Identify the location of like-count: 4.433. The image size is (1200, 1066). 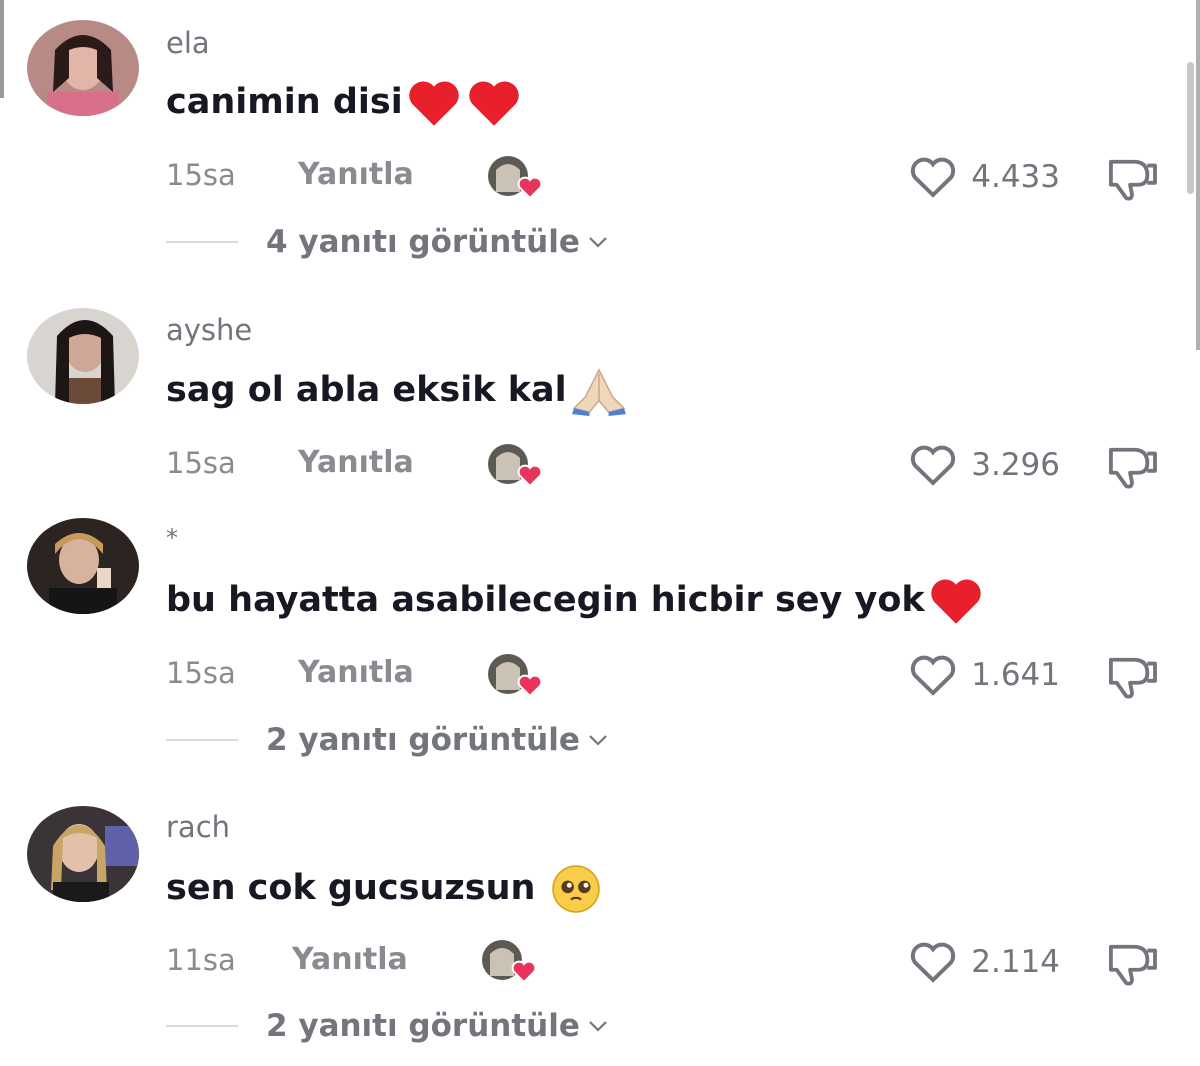
(1015, 177).